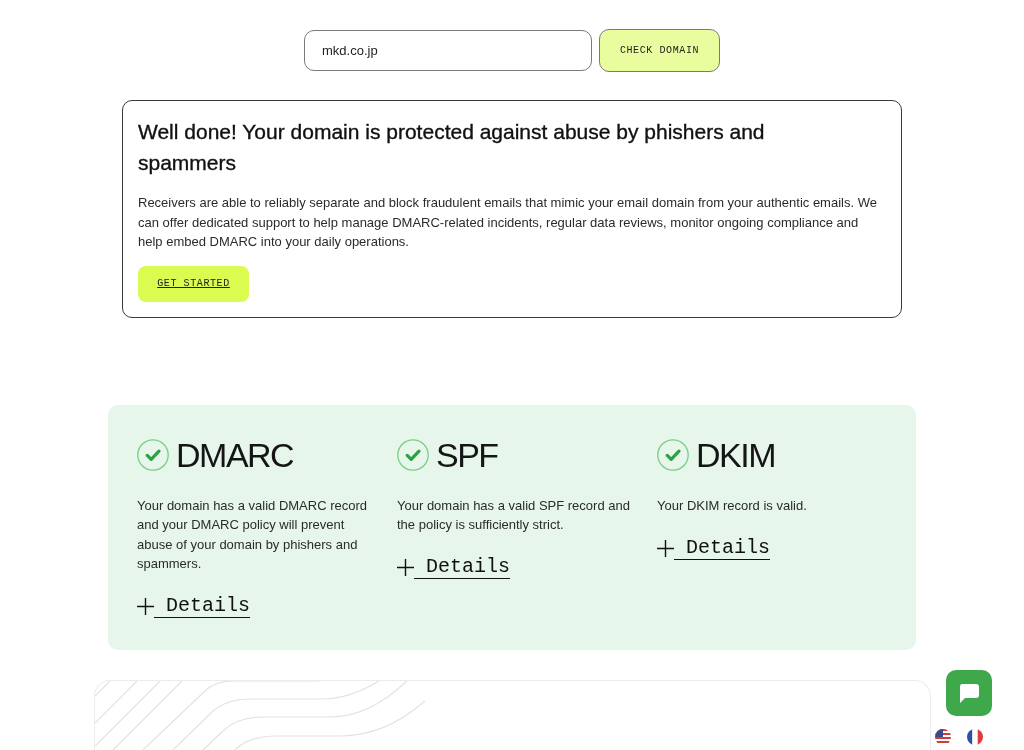 This screenshot has width=1024, height=750. Describe the element at coordinates (943, 737) in the screenshot. I see `us-flag-icon` at that location.